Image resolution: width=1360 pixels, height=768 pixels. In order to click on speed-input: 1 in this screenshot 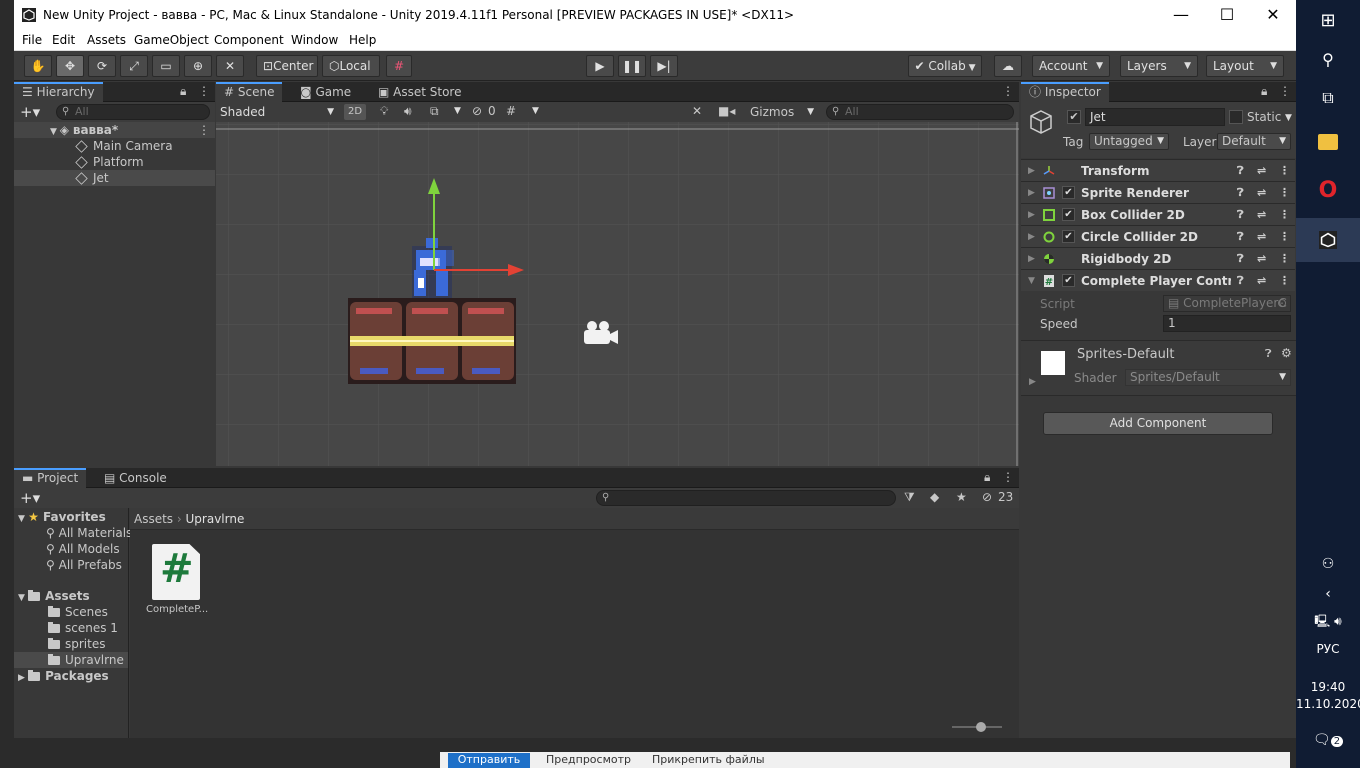, I will do `click(1227, 323)`.